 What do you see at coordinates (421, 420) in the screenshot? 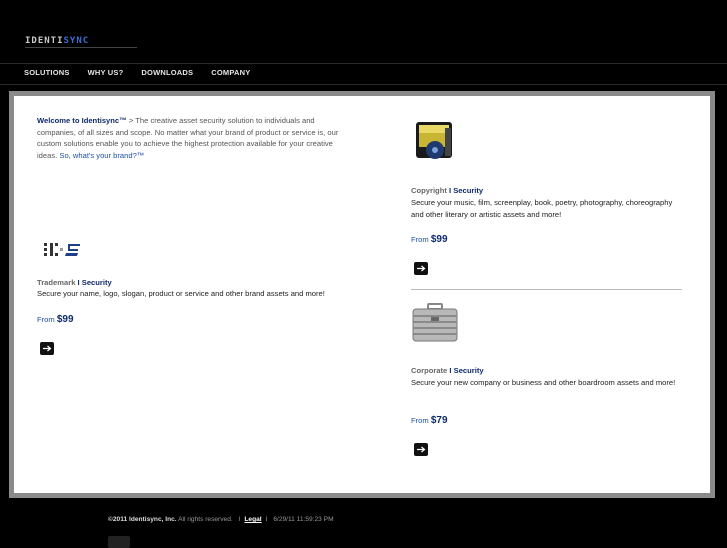
I see `corporate-from-label: From` at bounding box center [421, 420].